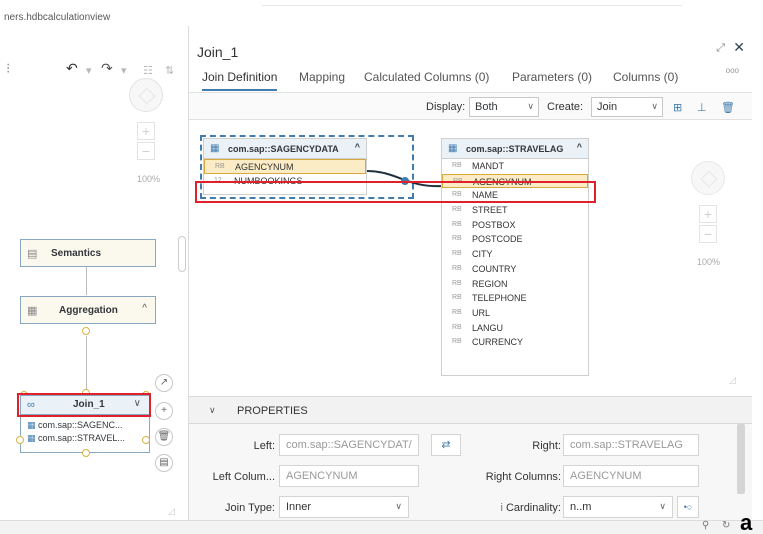 The height and width of the screenshot is (534, 763). What do you see at coordinates (88, 253) in the screenshot?
I see `semantics-node: ▤ Semantics` at bounding box center [88, 253].